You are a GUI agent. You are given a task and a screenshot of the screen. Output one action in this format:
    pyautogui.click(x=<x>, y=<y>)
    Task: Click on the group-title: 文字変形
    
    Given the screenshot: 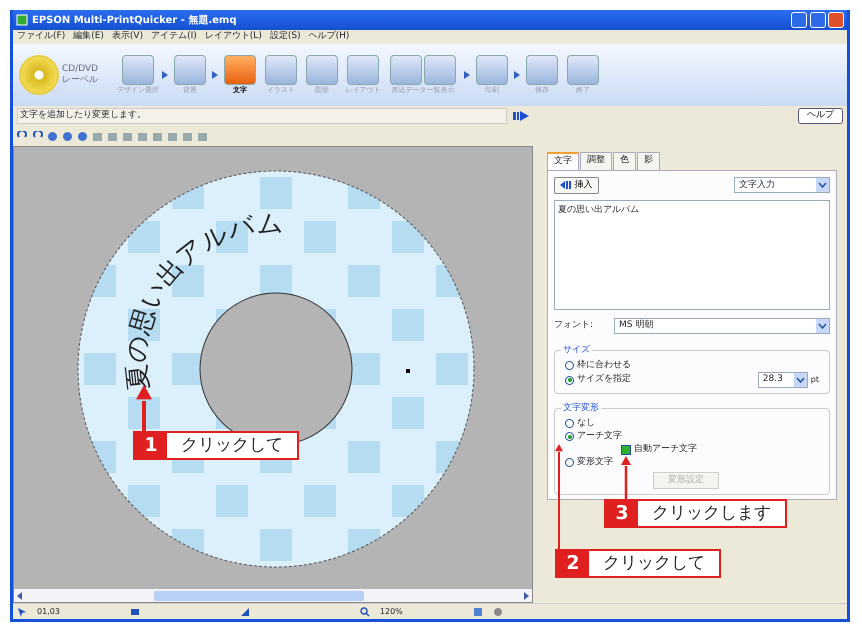 What is the action you would take?
    pyautogui.click(x=581, y=408)
    